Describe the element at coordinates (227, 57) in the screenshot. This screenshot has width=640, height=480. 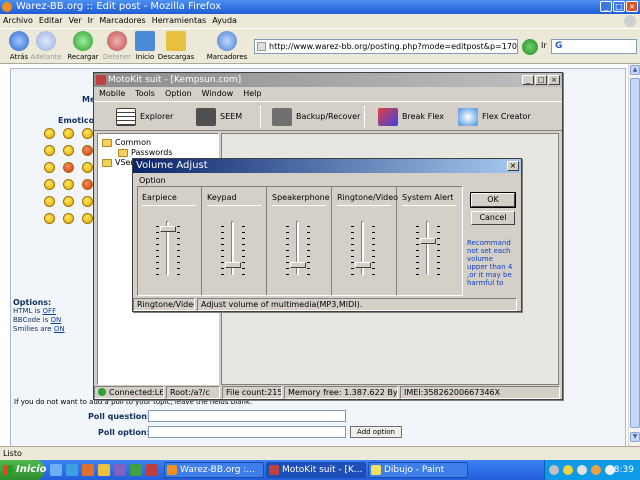
I see `bookmarks-label: Marcadores` at that location.